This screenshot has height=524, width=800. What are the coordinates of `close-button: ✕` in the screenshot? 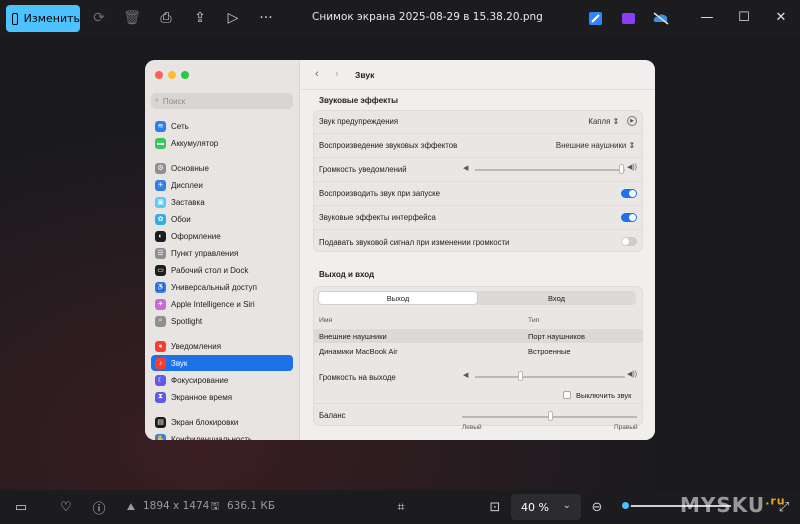 It's located at (781, 17).